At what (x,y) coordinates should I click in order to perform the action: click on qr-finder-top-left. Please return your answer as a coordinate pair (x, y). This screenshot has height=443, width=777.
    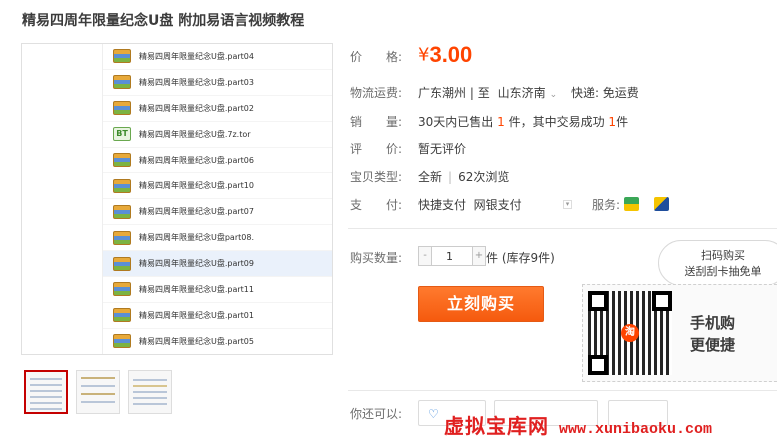
    Looking at the image, I should click on (598, 301).